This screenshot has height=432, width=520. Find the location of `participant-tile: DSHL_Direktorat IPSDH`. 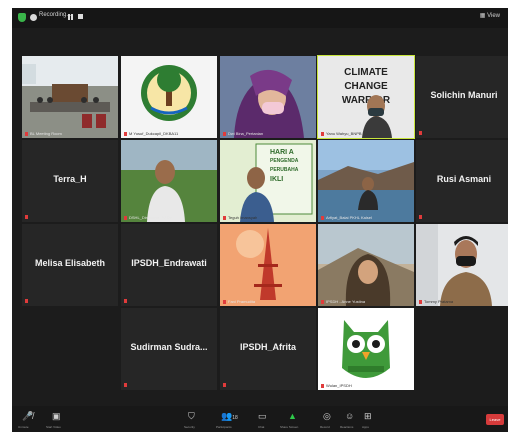

participant-tile: DSHL_Direktorat IPSDH is located at coordinates (169, 181).